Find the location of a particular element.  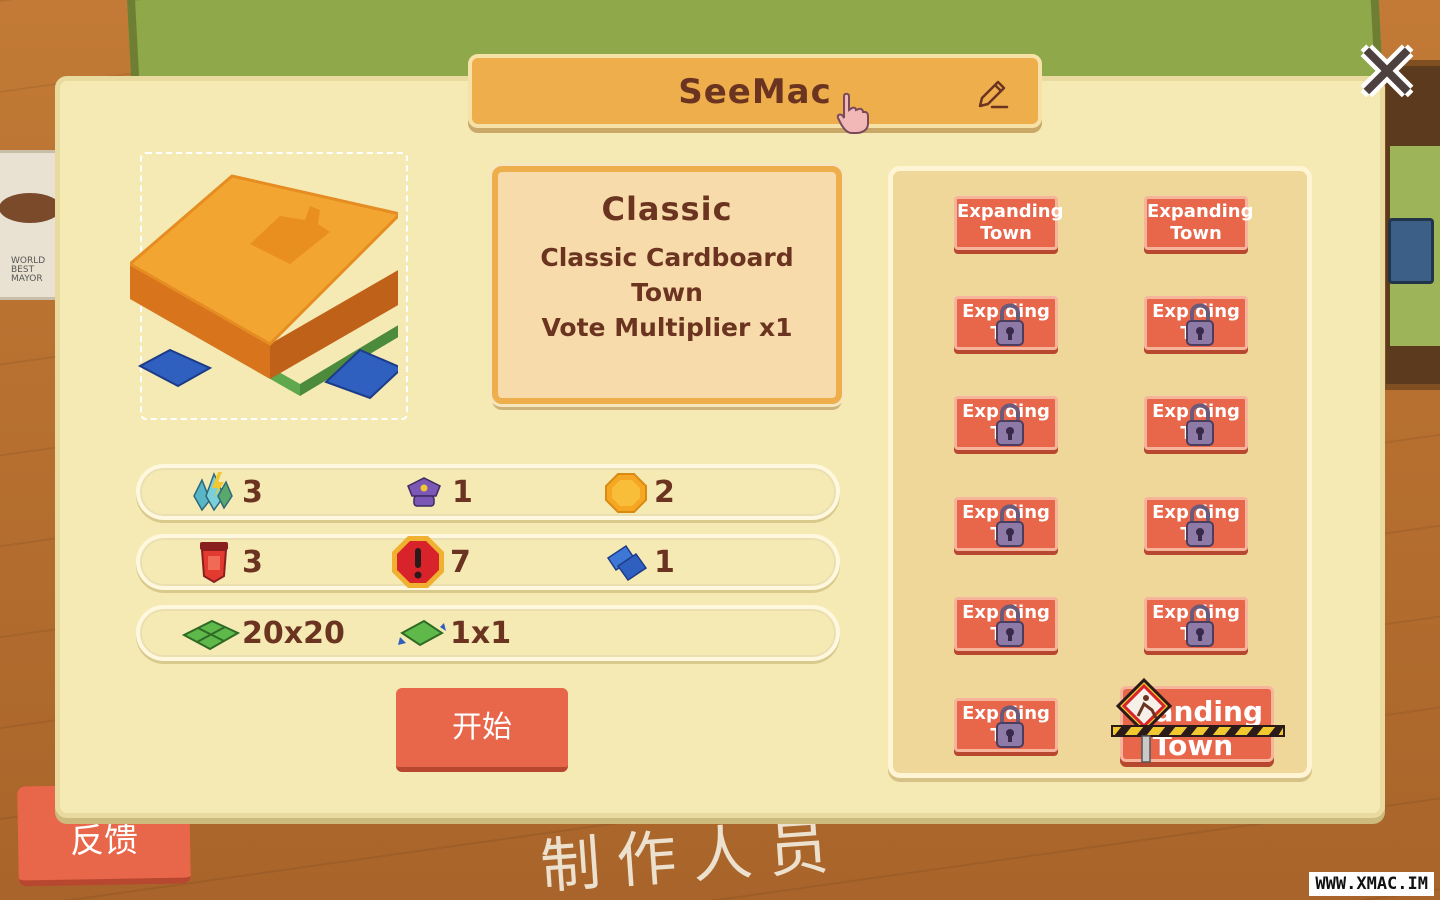

town-tile-1: Expanding Town is located at coordinates (1009, 223).